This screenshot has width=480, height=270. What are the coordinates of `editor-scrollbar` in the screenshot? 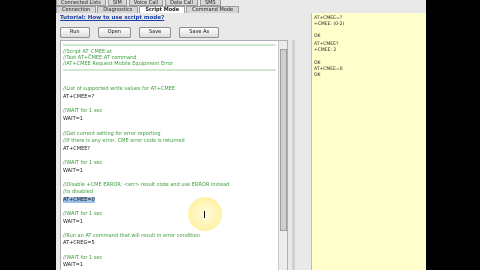 It's located at (282, 155).